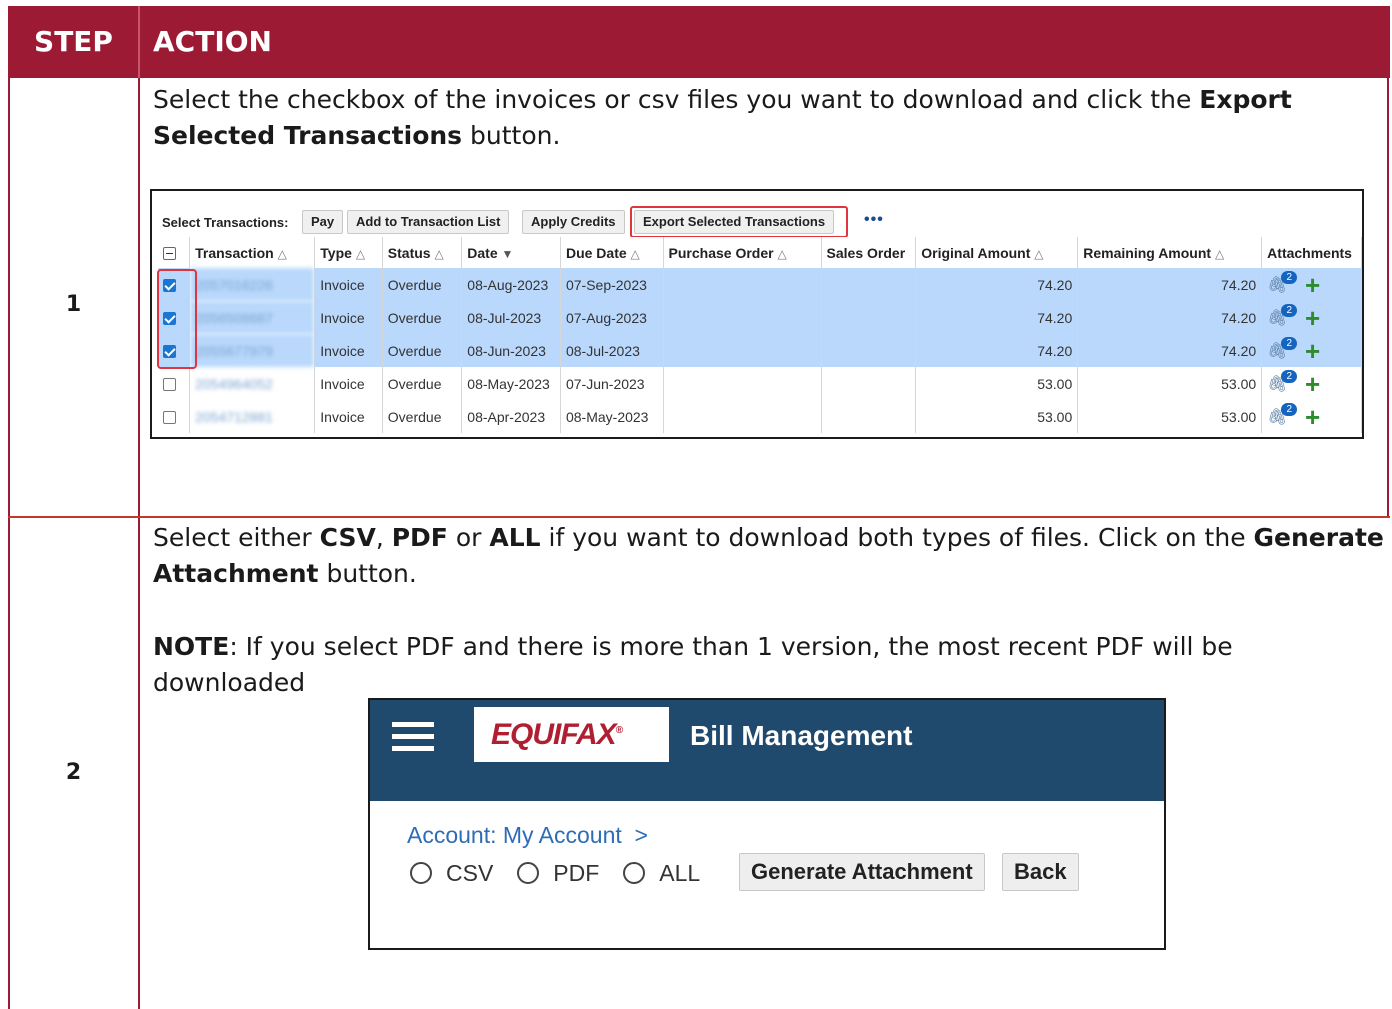  I want to click on cell-due-date: 08-Jul-2023, so click(612, 350).